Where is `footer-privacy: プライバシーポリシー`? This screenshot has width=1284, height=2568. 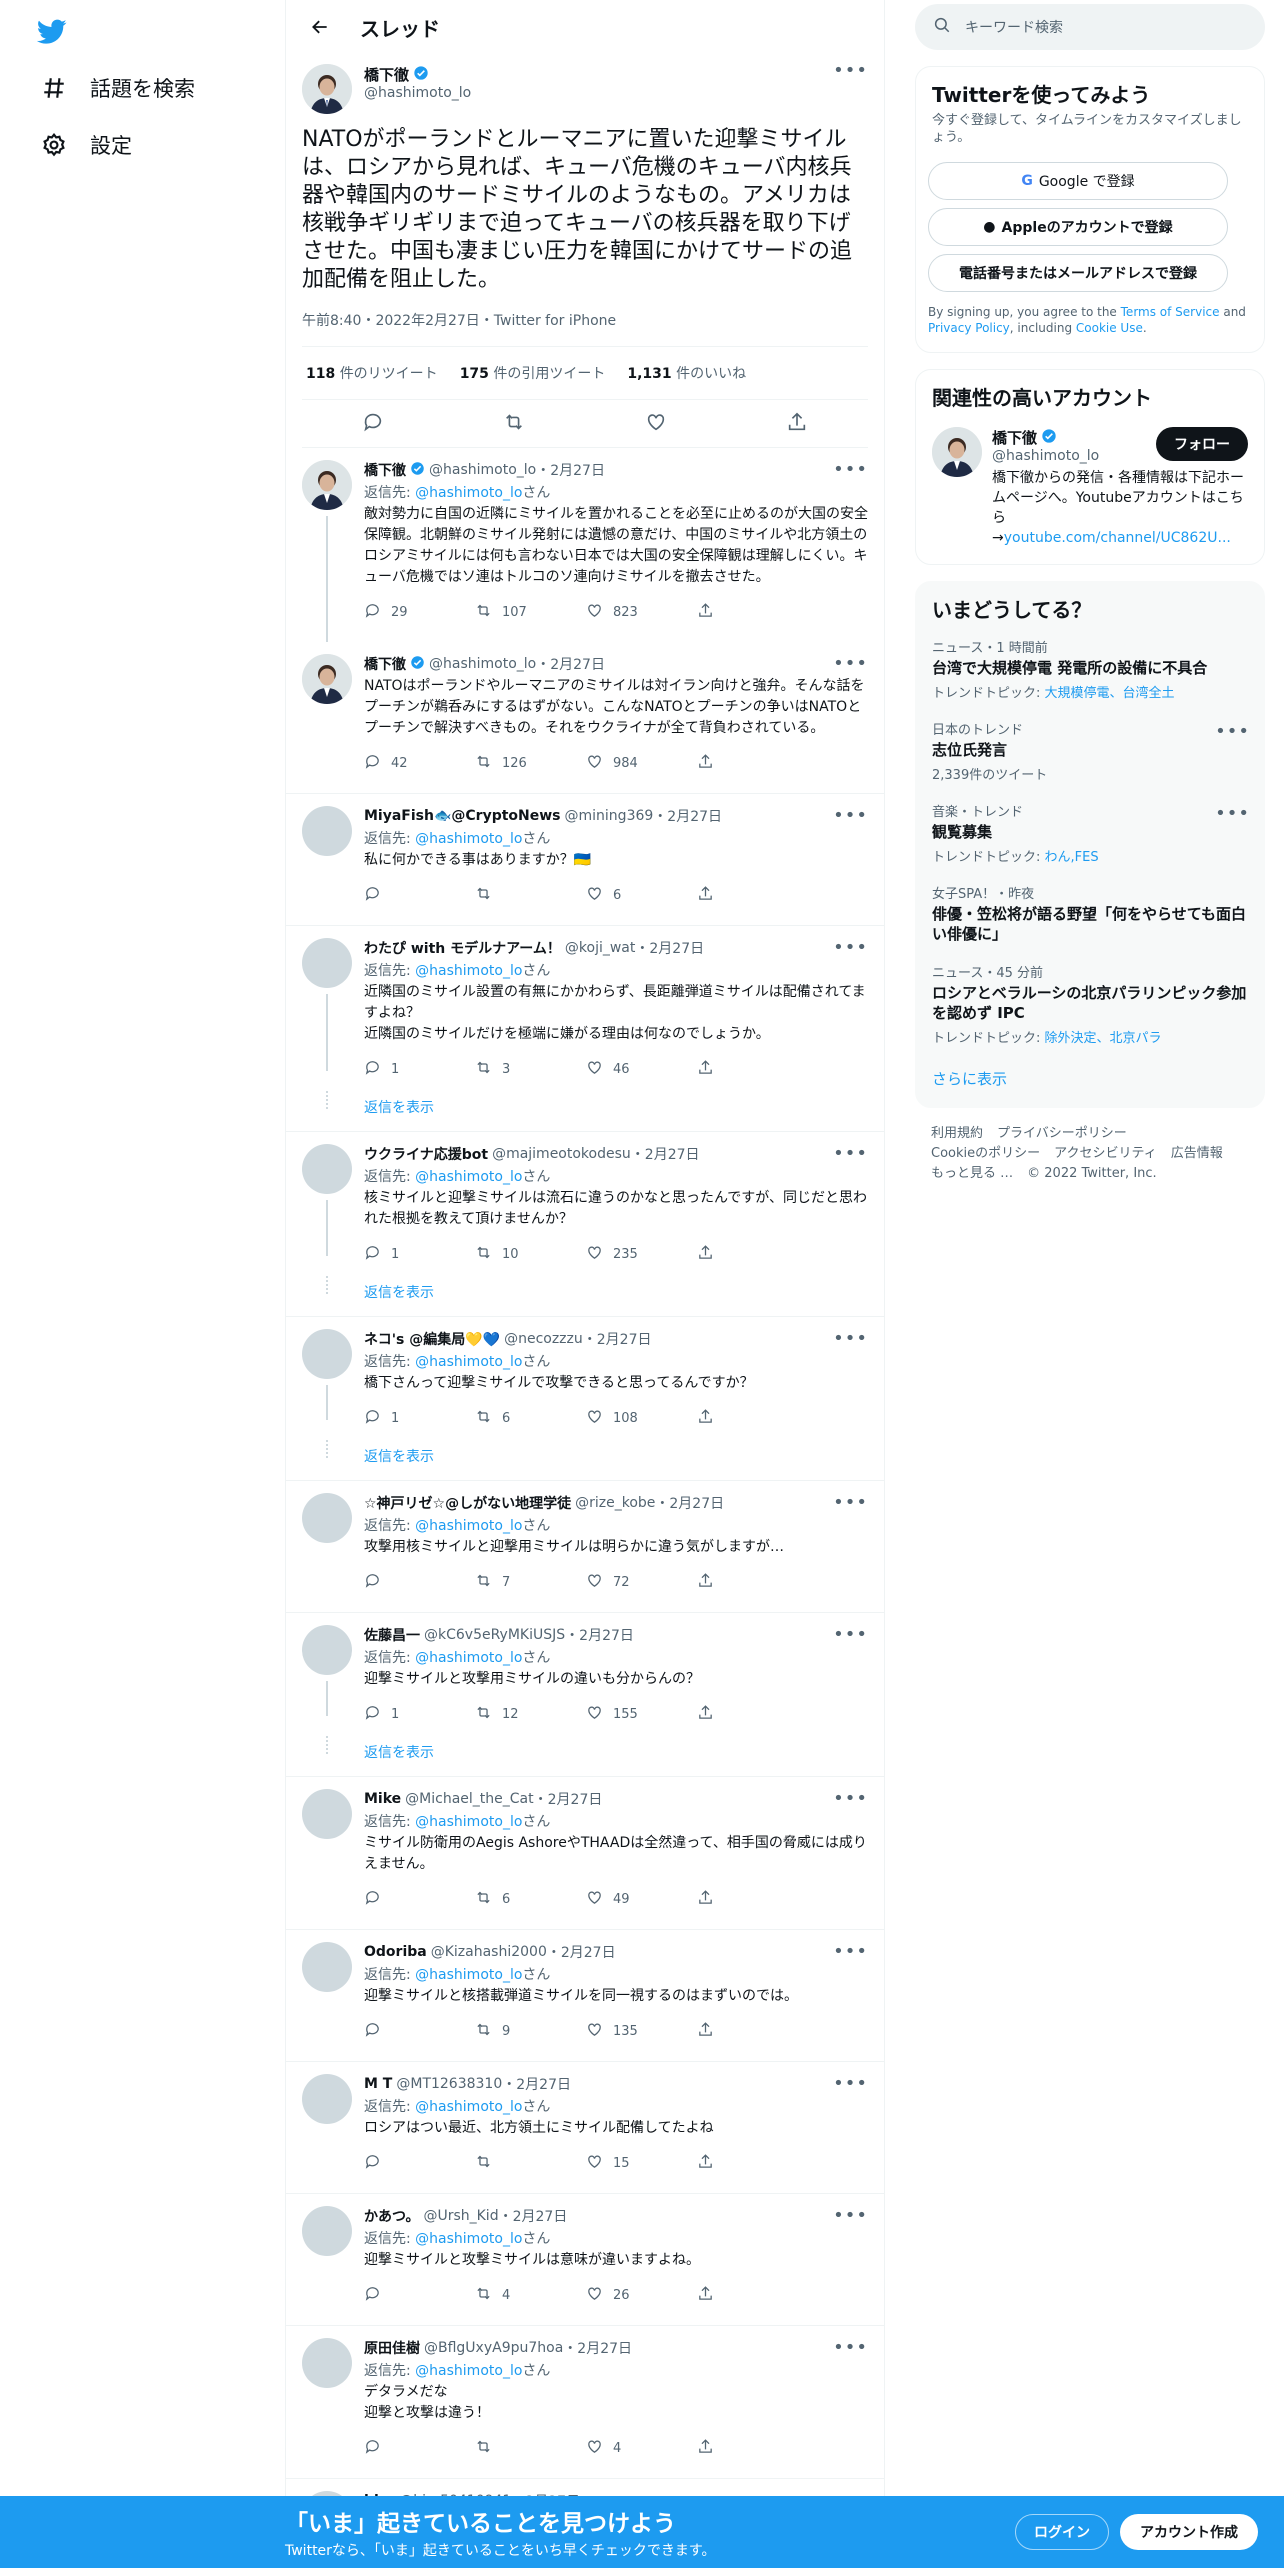 footer-privacy: プライバシーポリシー is located at coordinates (1062, 1133).